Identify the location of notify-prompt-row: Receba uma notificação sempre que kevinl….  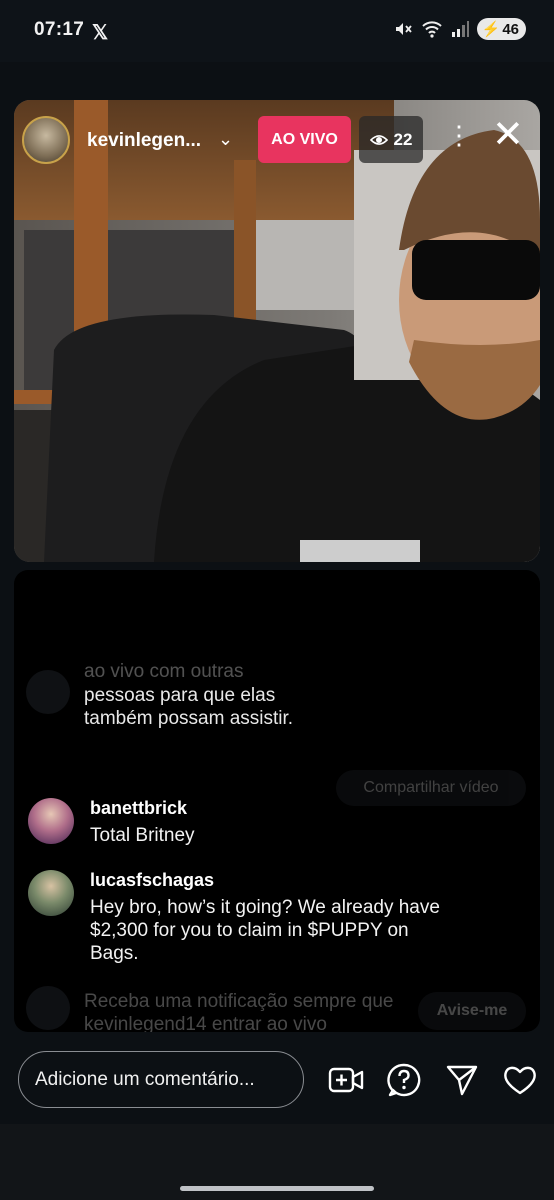
(277, 1005).